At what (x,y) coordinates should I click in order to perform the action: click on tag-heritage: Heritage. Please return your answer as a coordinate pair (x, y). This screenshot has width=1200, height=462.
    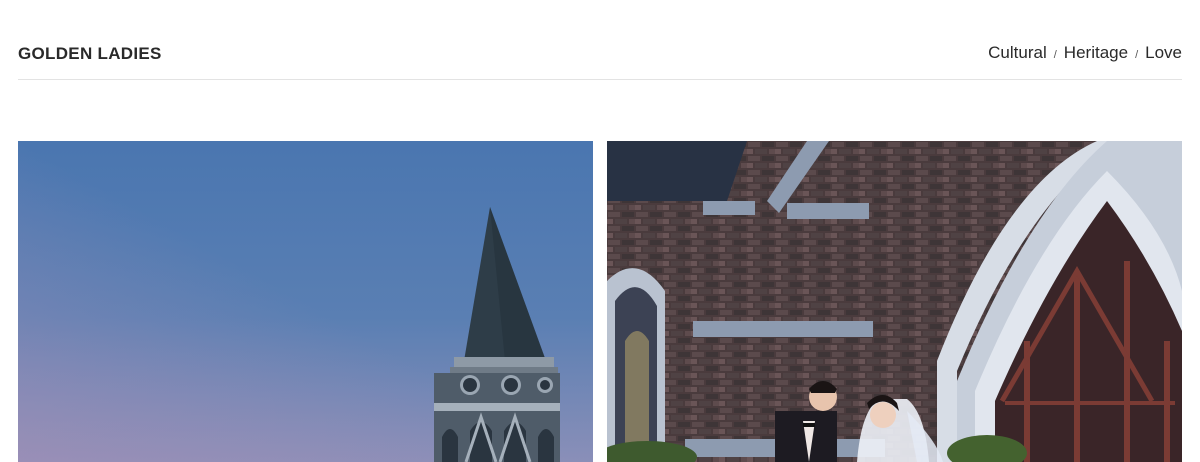
    Looking at the image, I should click on (1096, 53).